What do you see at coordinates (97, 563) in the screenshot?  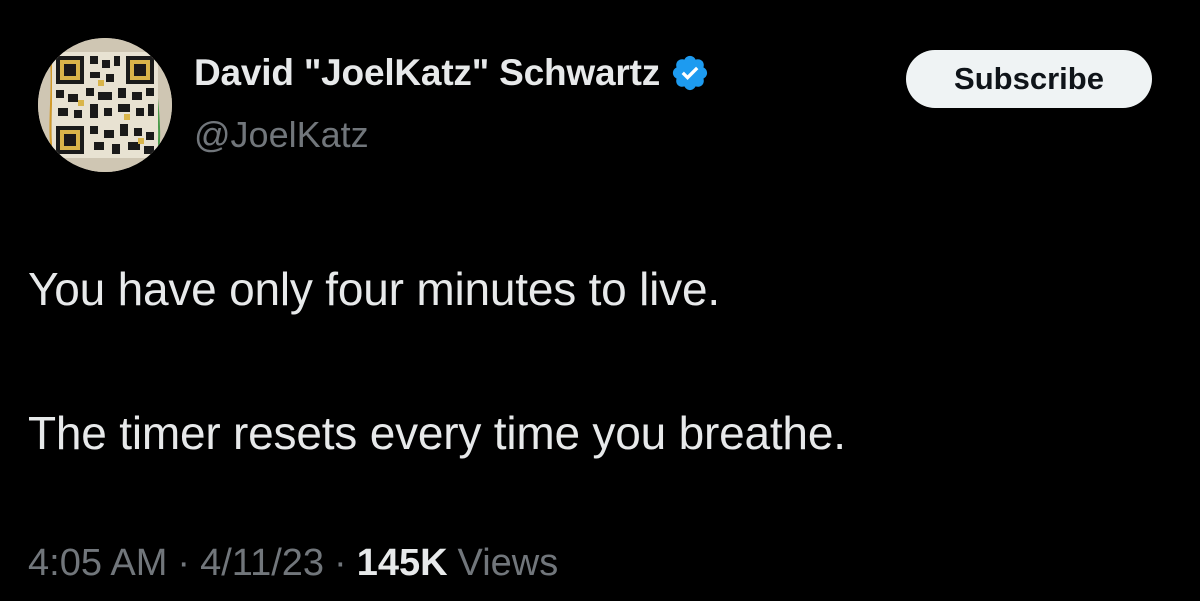 I see `tweet-time: 4:05 AM` at bounding box center [97, 563].